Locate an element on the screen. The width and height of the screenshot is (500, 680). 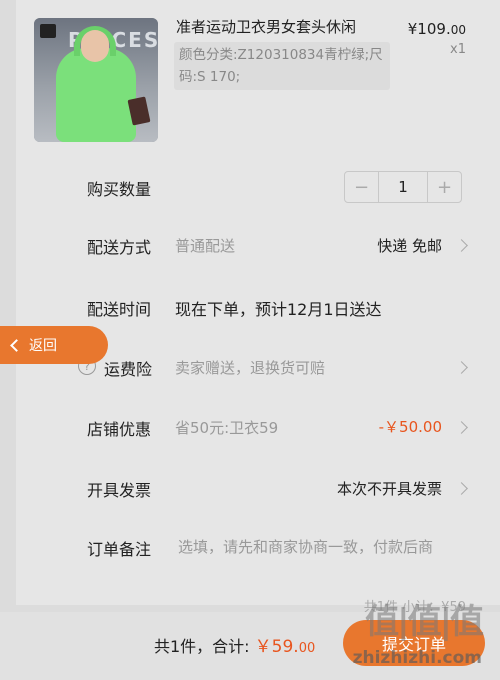
quantity-input: 1 is located at coordinates (403, 187).